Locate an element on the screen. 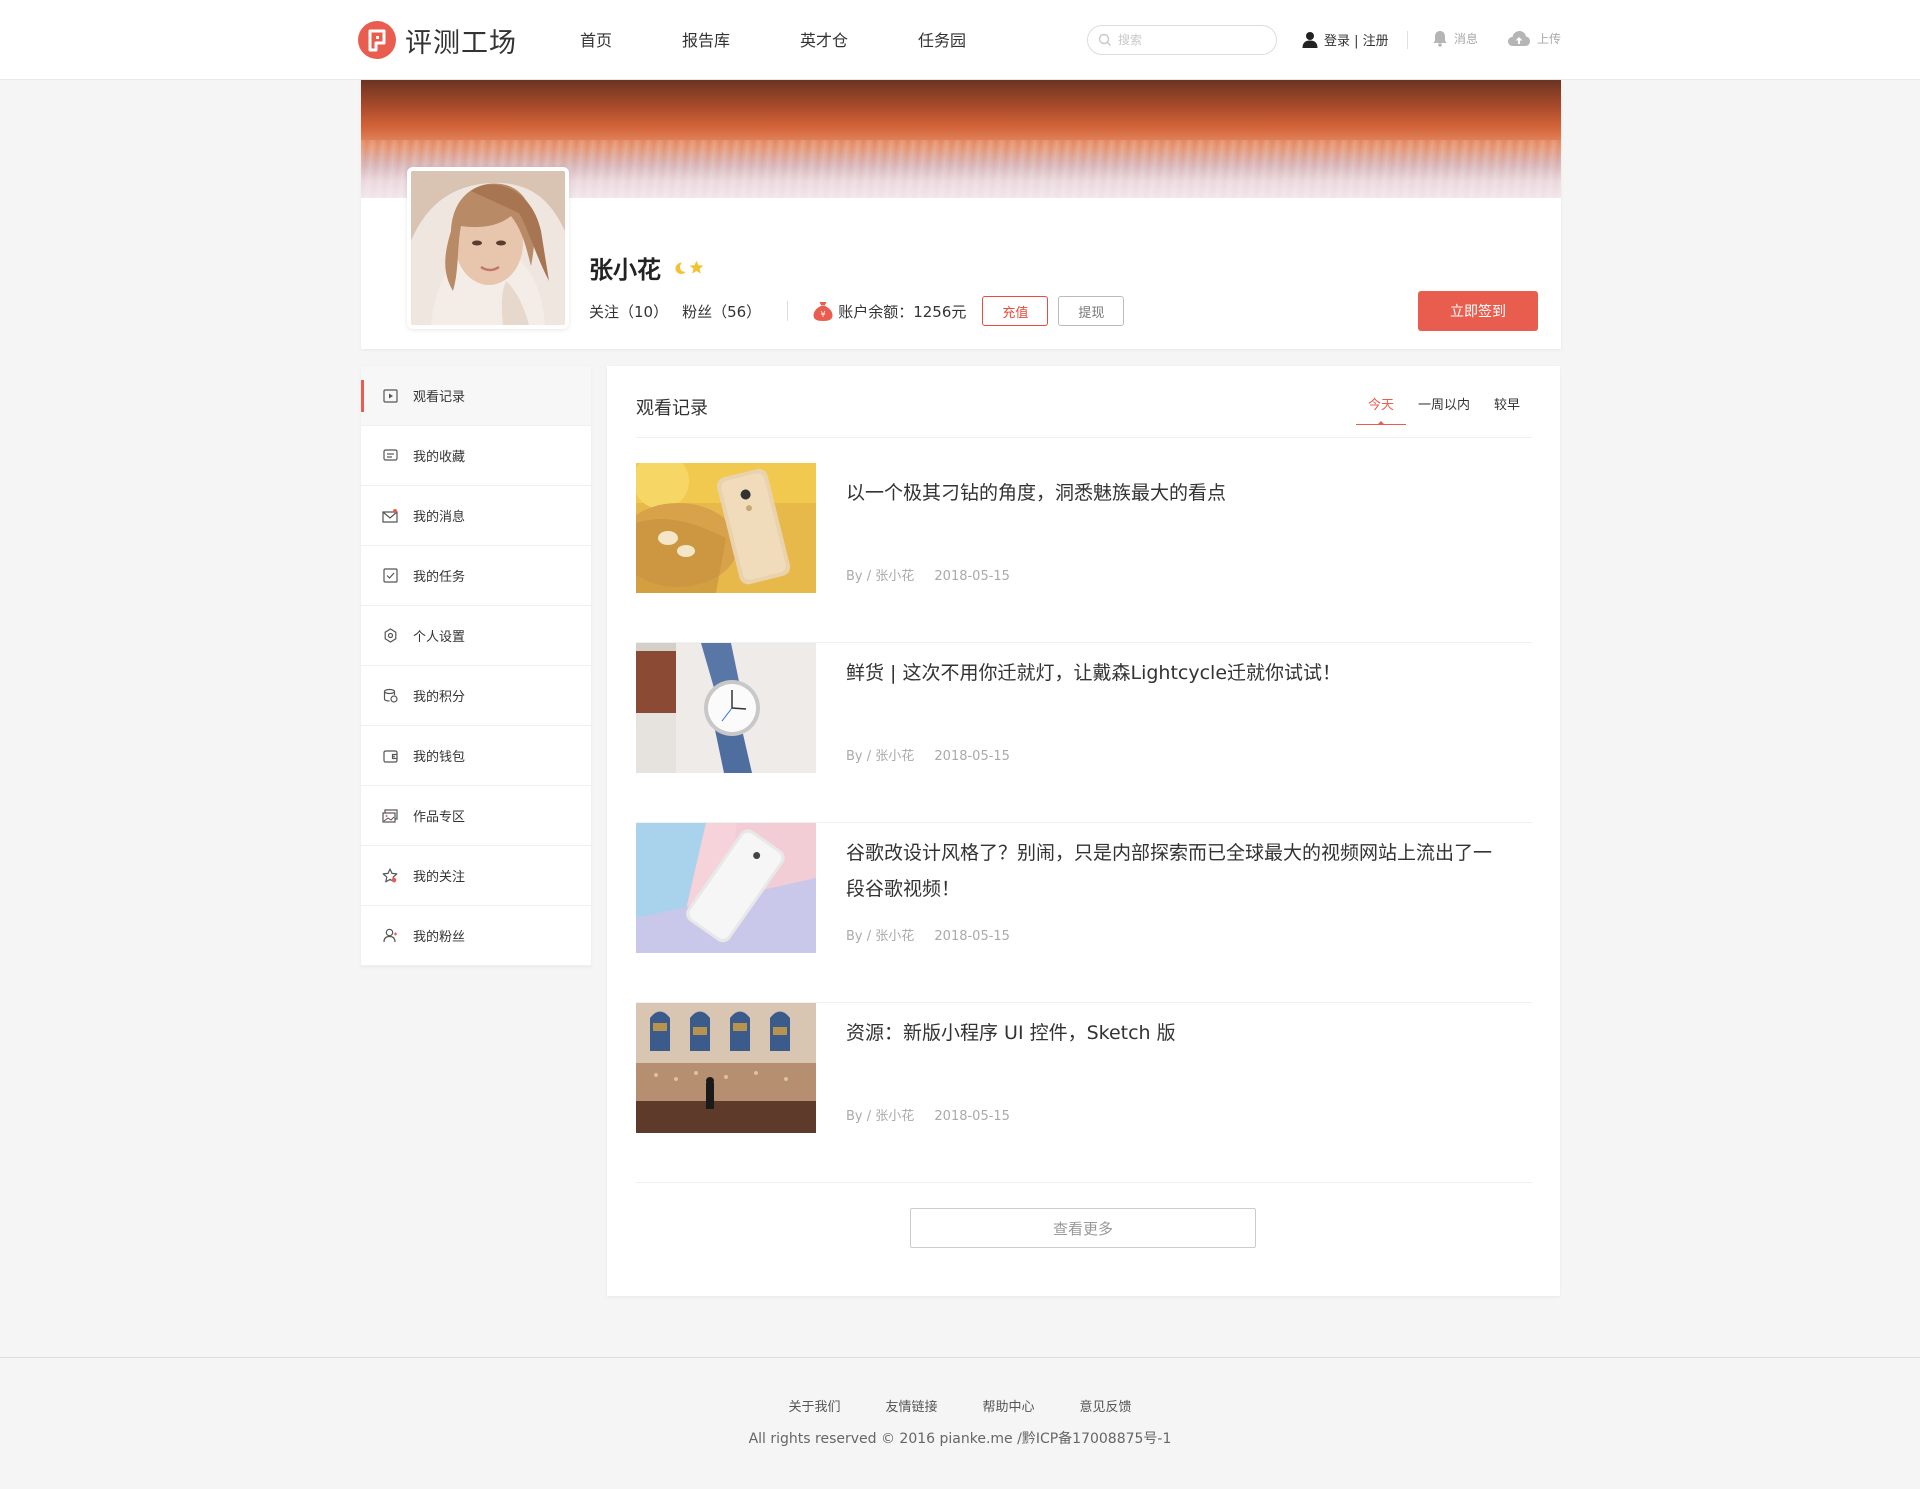 The image size is (1920, 1489). time-filter-tabs: 今天 一周以内 较早 is located at coordinates (1443, 409).